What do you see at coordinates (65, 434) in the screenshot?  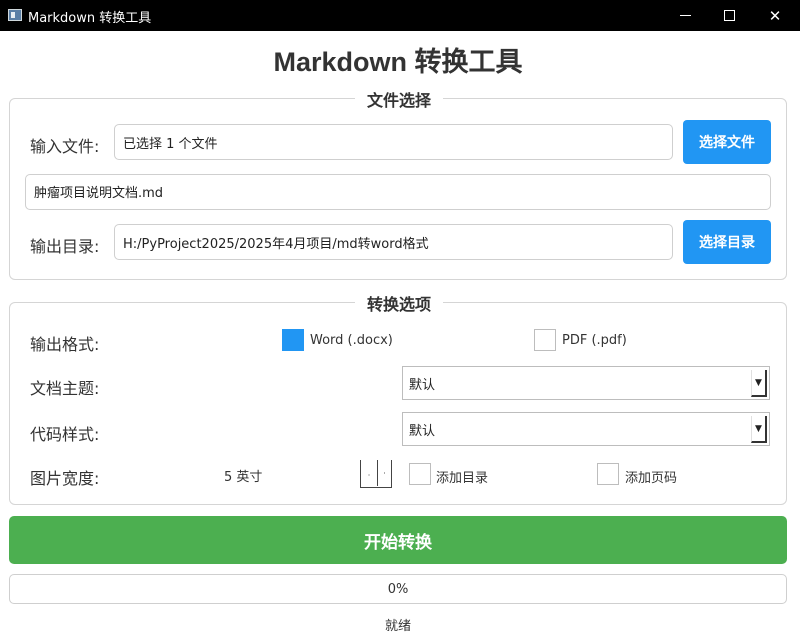 I see `code-style-label: 代码样式:` at bounding box center [65, 434].